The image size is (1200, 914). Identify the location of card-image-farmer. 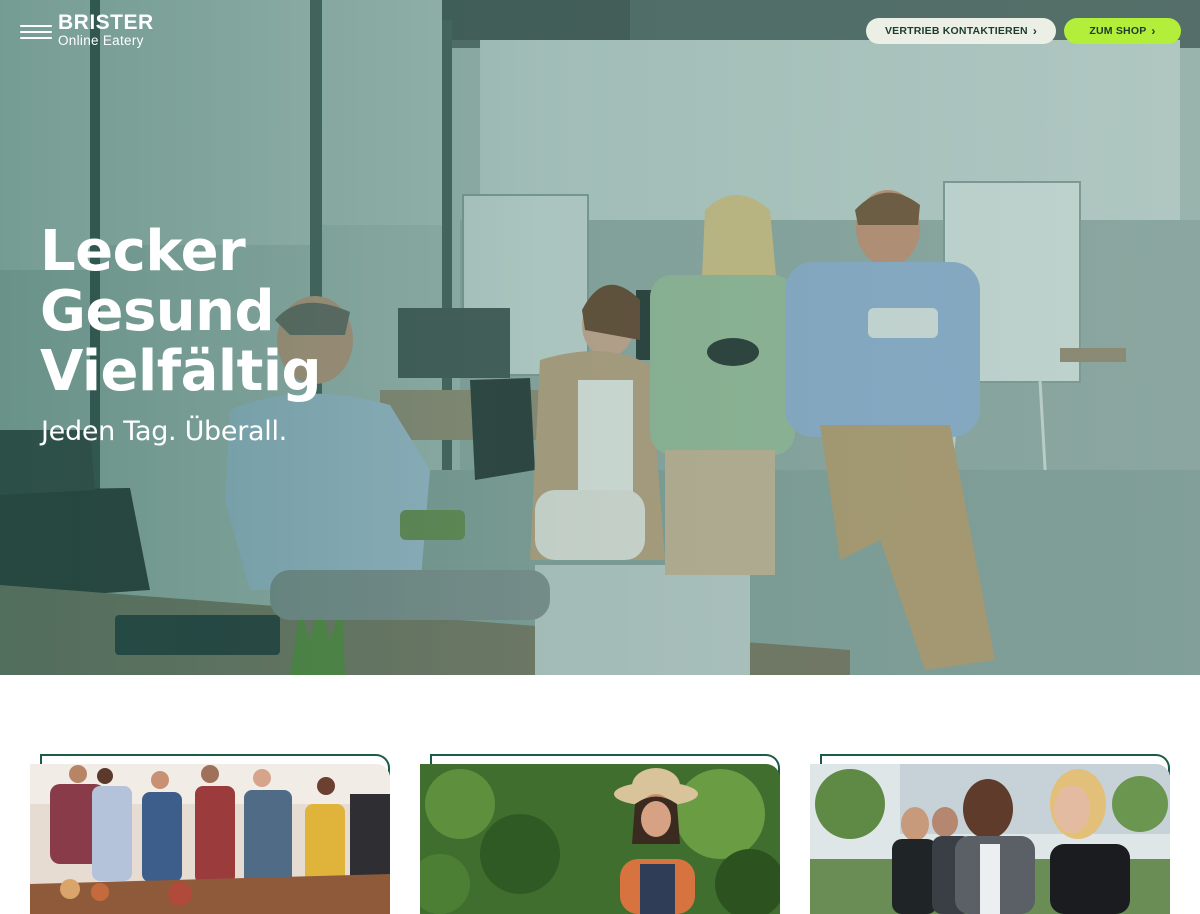
(600, 839).